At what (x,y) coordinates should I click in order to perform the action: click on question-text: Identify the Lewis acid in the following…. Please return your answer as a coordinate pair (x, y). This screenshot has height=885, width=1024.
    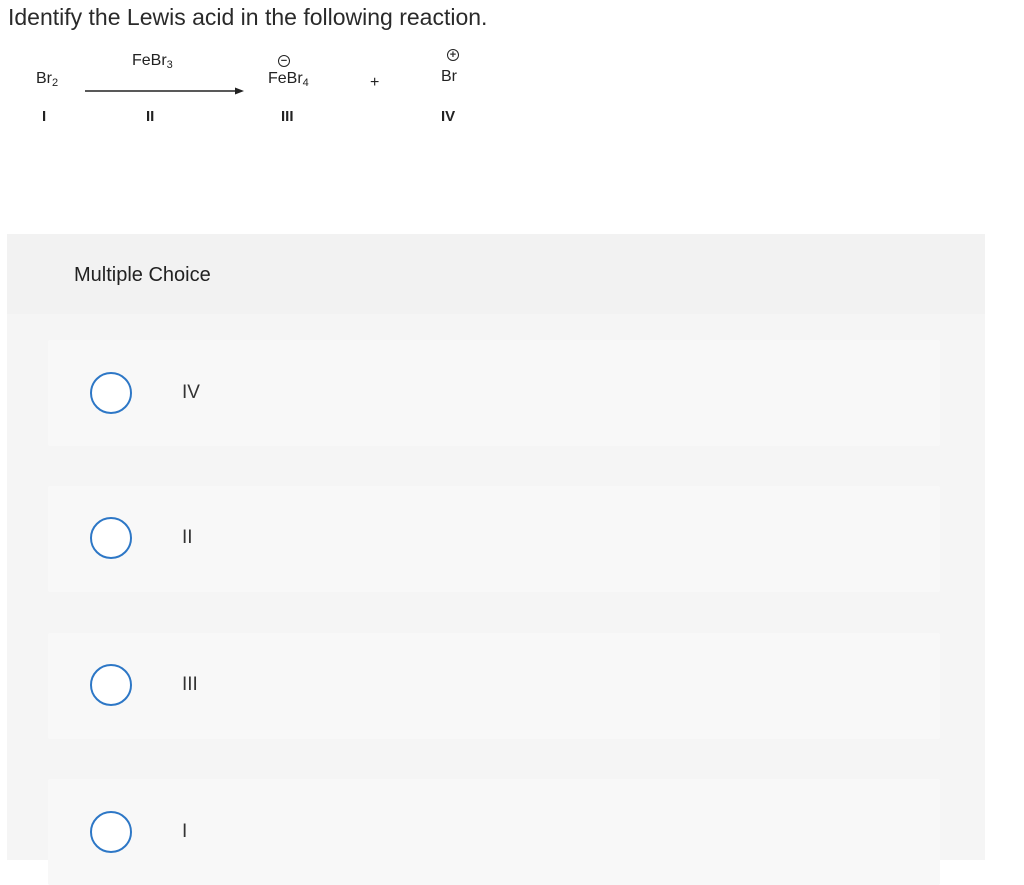
    Looking at the image, I should click on (248, 17).